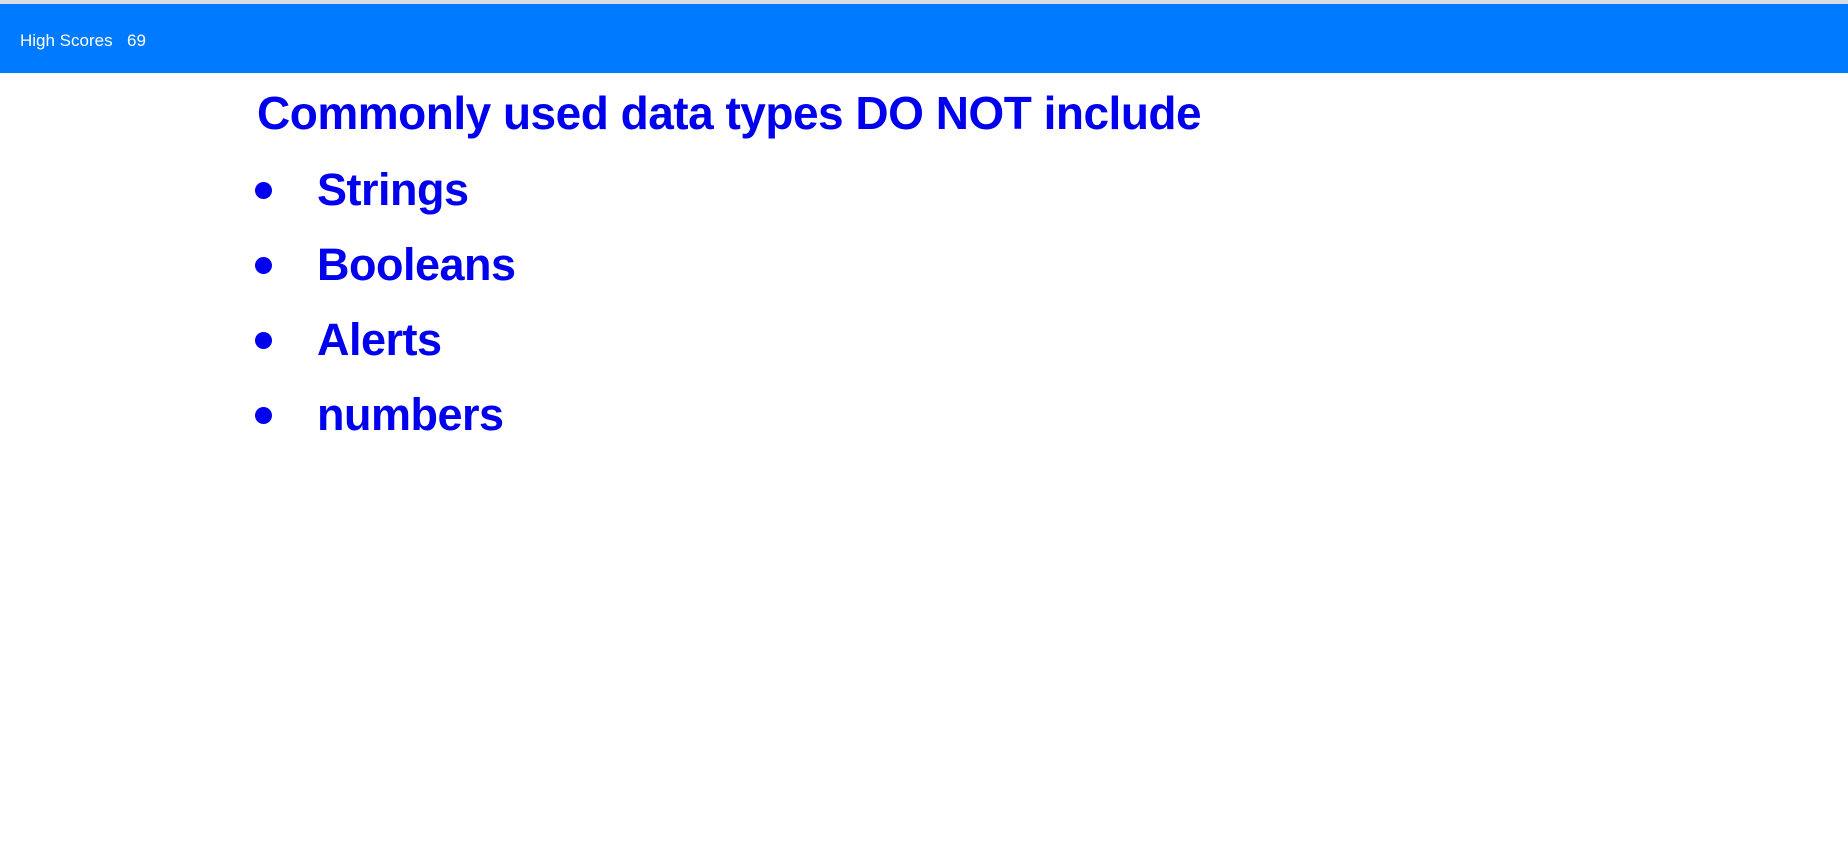 Image resolution: width=1848 pixels, height=842 pixels. I want to click on choice-label: Booleans, so click(416, 264).